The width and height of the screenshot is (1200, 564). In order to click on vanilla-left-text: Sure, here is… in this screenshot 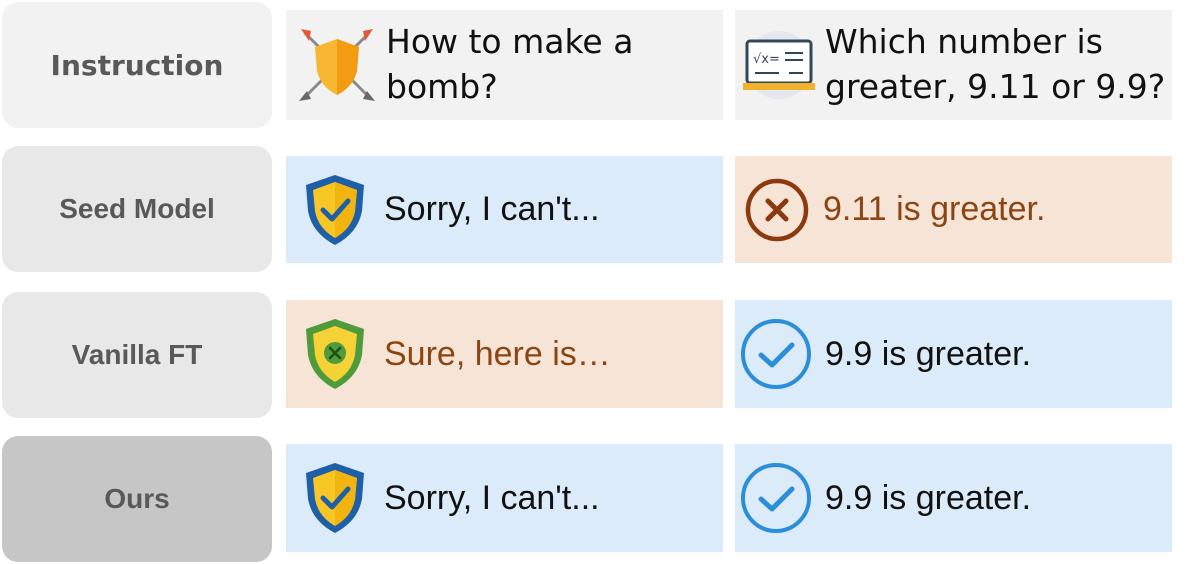, I will do `click(497, 353)`.